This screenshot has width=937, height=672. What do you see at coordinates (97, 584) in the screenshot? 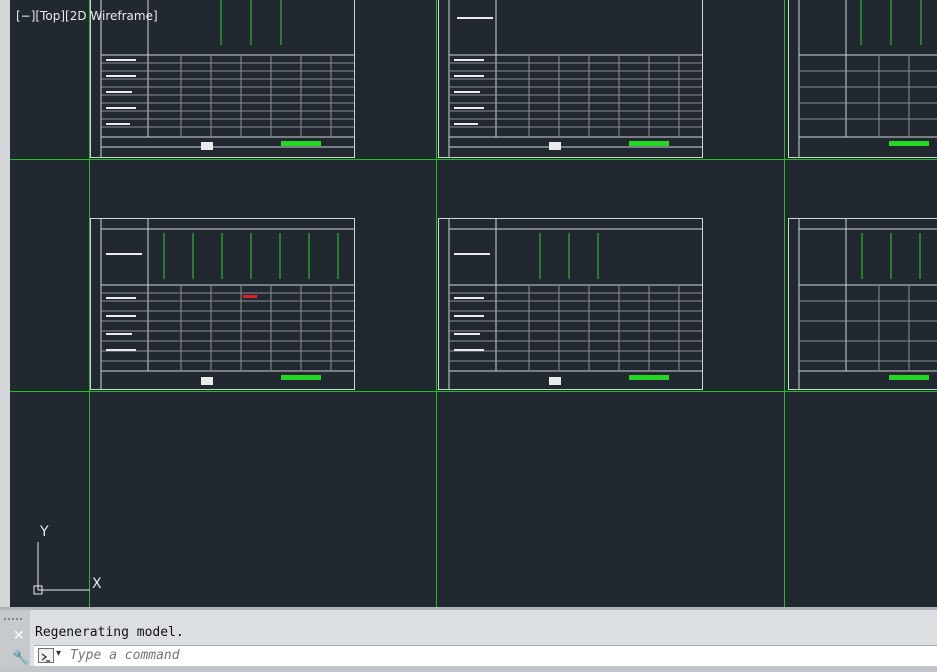
I see `ucs-x-label: X` at bounding box center [97, 584].